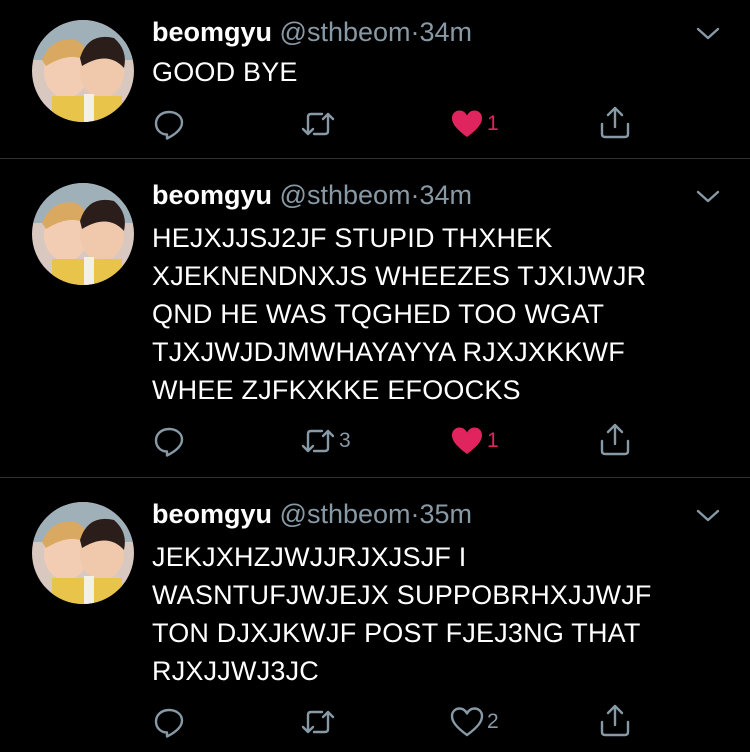 This screenshot has width=750, height=752. I want to click on tweet-line: TJXJWJDJMWHAYAYYA RJXJXKKWF, so click(388, 352).